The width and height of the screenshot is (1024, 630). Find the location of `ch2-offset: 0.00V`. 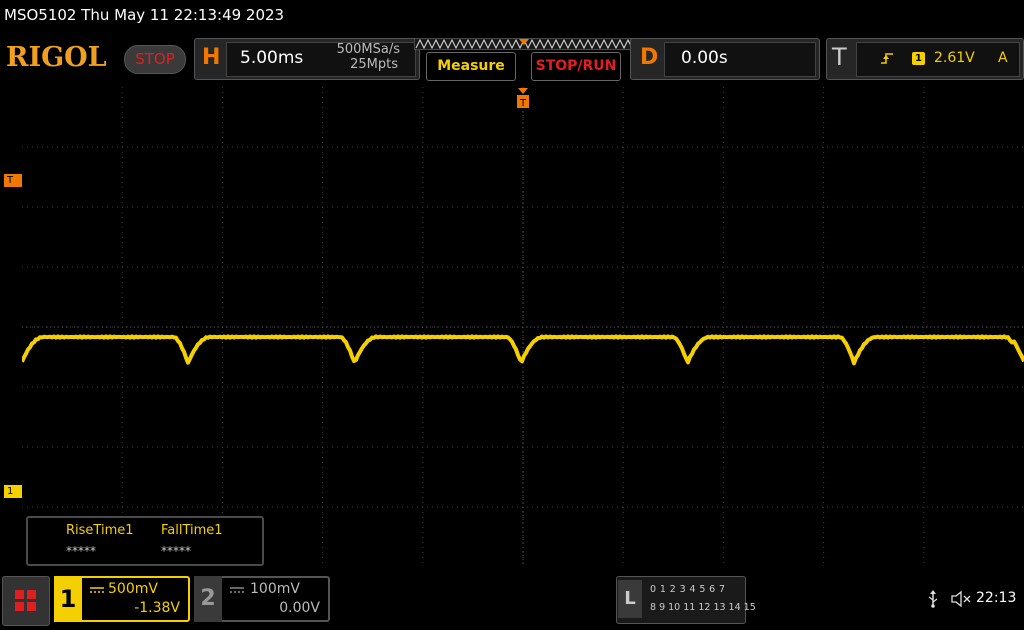

ch2-offset: 0.00V is located at coordinates (299, 608).